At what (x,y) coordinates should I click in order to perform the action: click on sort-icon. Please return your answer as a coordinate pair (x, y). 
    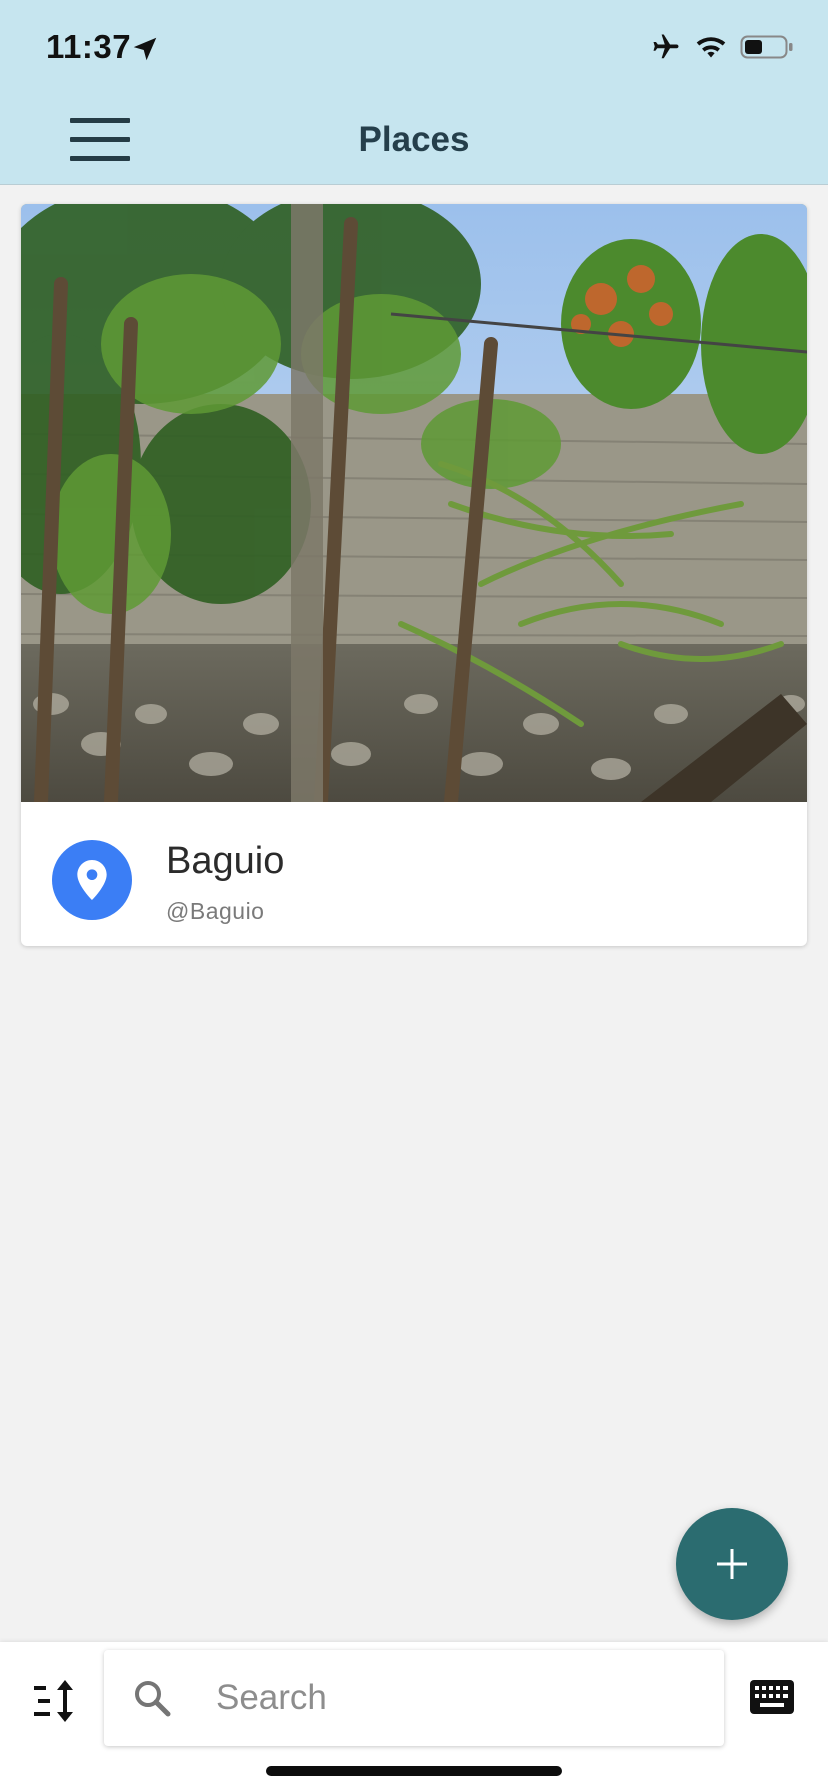
    Looking at the image, I should click on (55, 1701).